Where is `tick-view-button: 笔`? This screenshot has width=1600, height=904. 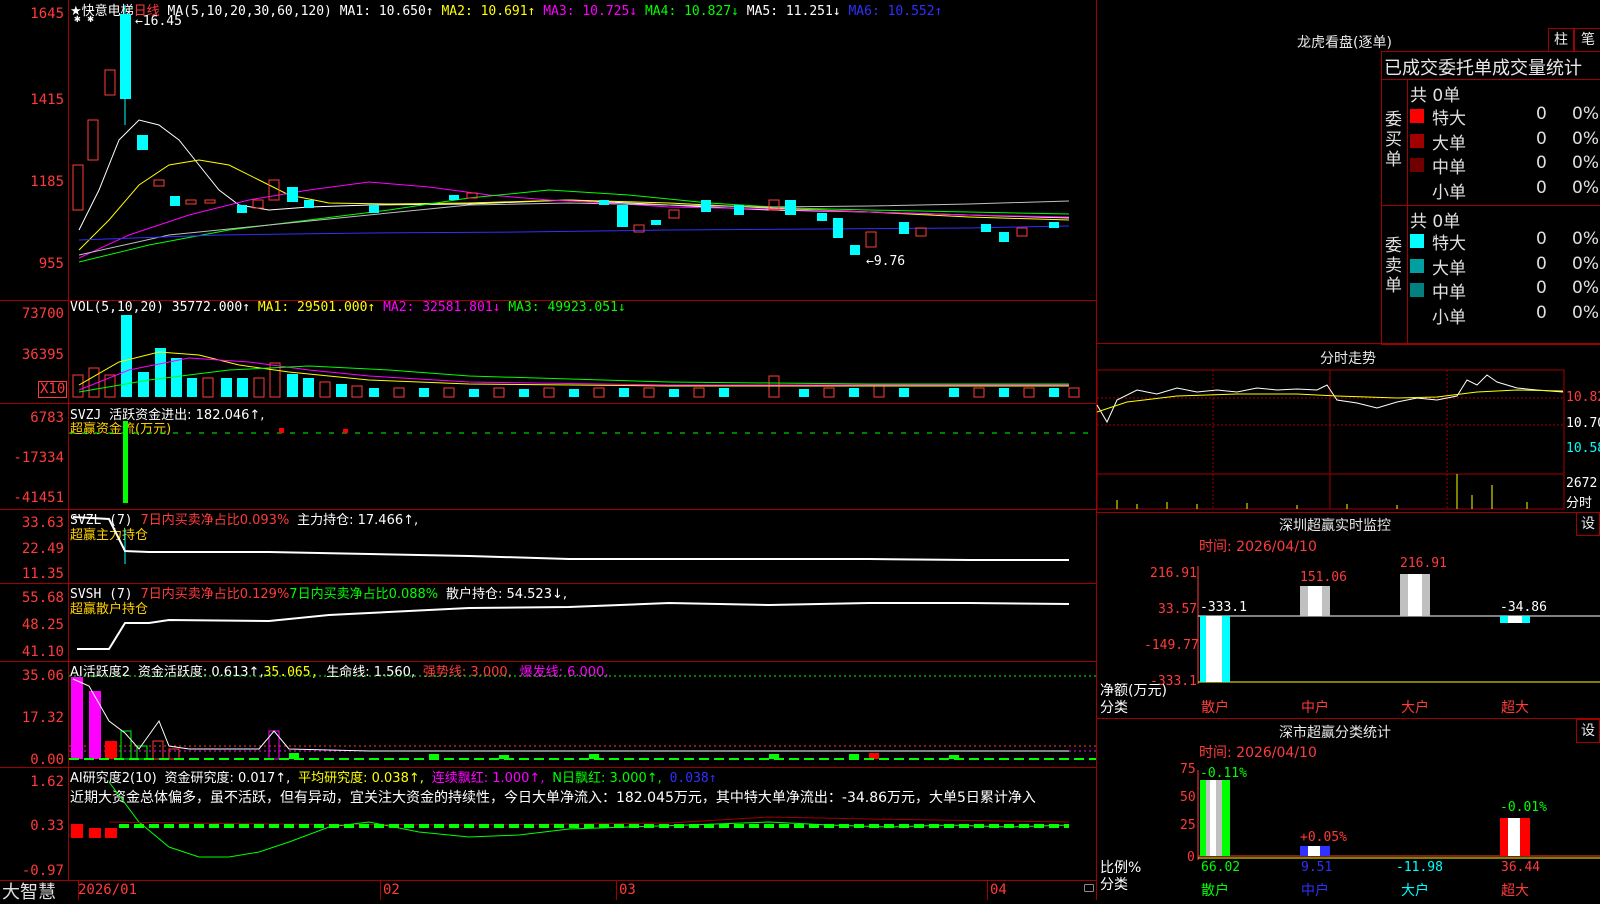
tick-view-button: 笔 is located at coordinates (1587, 40).